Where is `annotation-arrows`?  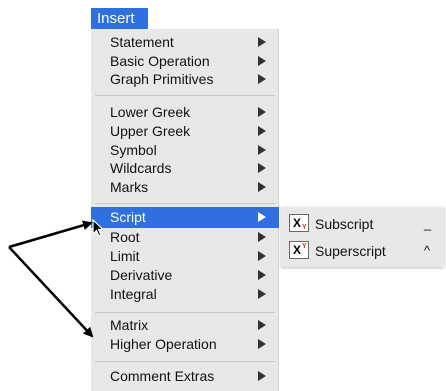 annotation-arrows is located at coordinates (51, 279).